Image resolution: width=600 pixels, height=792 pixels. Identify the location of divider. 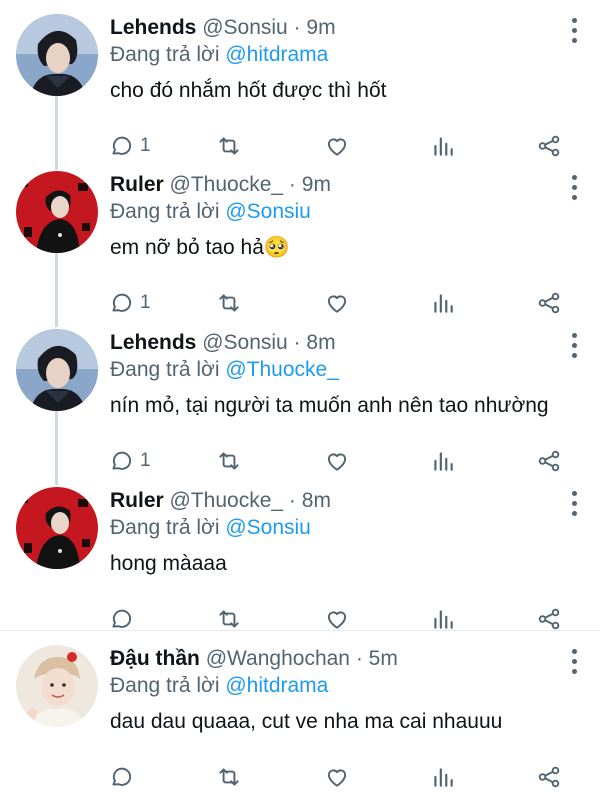
(300, 630).